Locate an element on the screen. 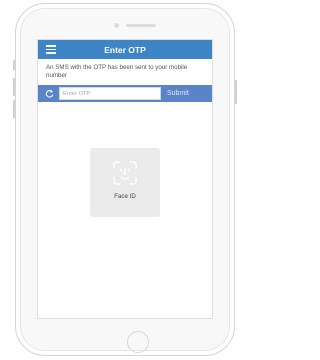 This screenshot has height=360, width=320. refresh-icon is located at coordinates (49, 94).